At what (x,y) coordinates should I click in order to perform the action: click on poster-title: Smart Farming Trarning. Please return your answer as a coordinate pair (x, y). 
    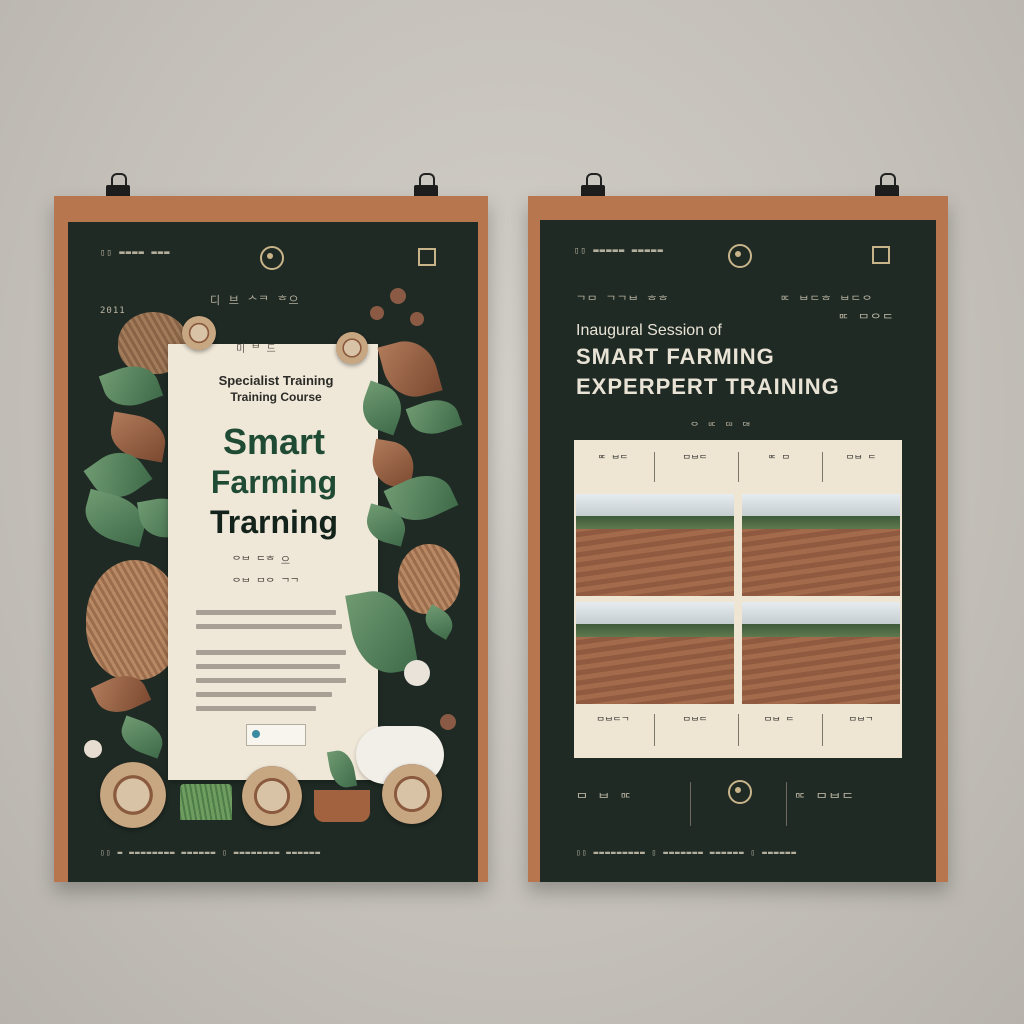
    Looking at the image, I should click on (274, 482).